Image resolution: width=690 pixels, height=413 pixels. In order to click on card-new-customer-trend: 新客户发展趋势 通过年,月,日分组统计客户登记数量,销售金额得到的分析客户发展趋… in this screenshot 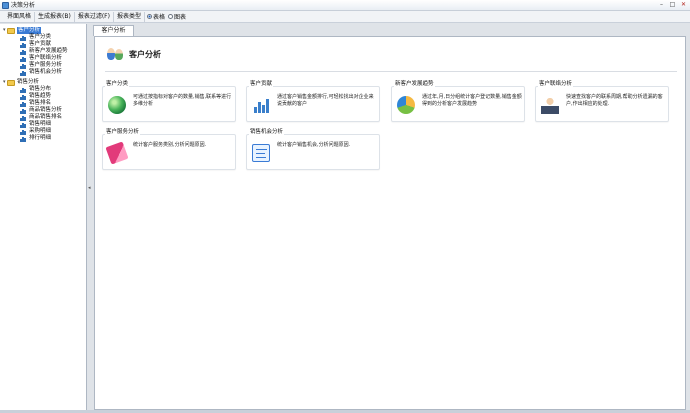, I will do `click(458, 101)`.